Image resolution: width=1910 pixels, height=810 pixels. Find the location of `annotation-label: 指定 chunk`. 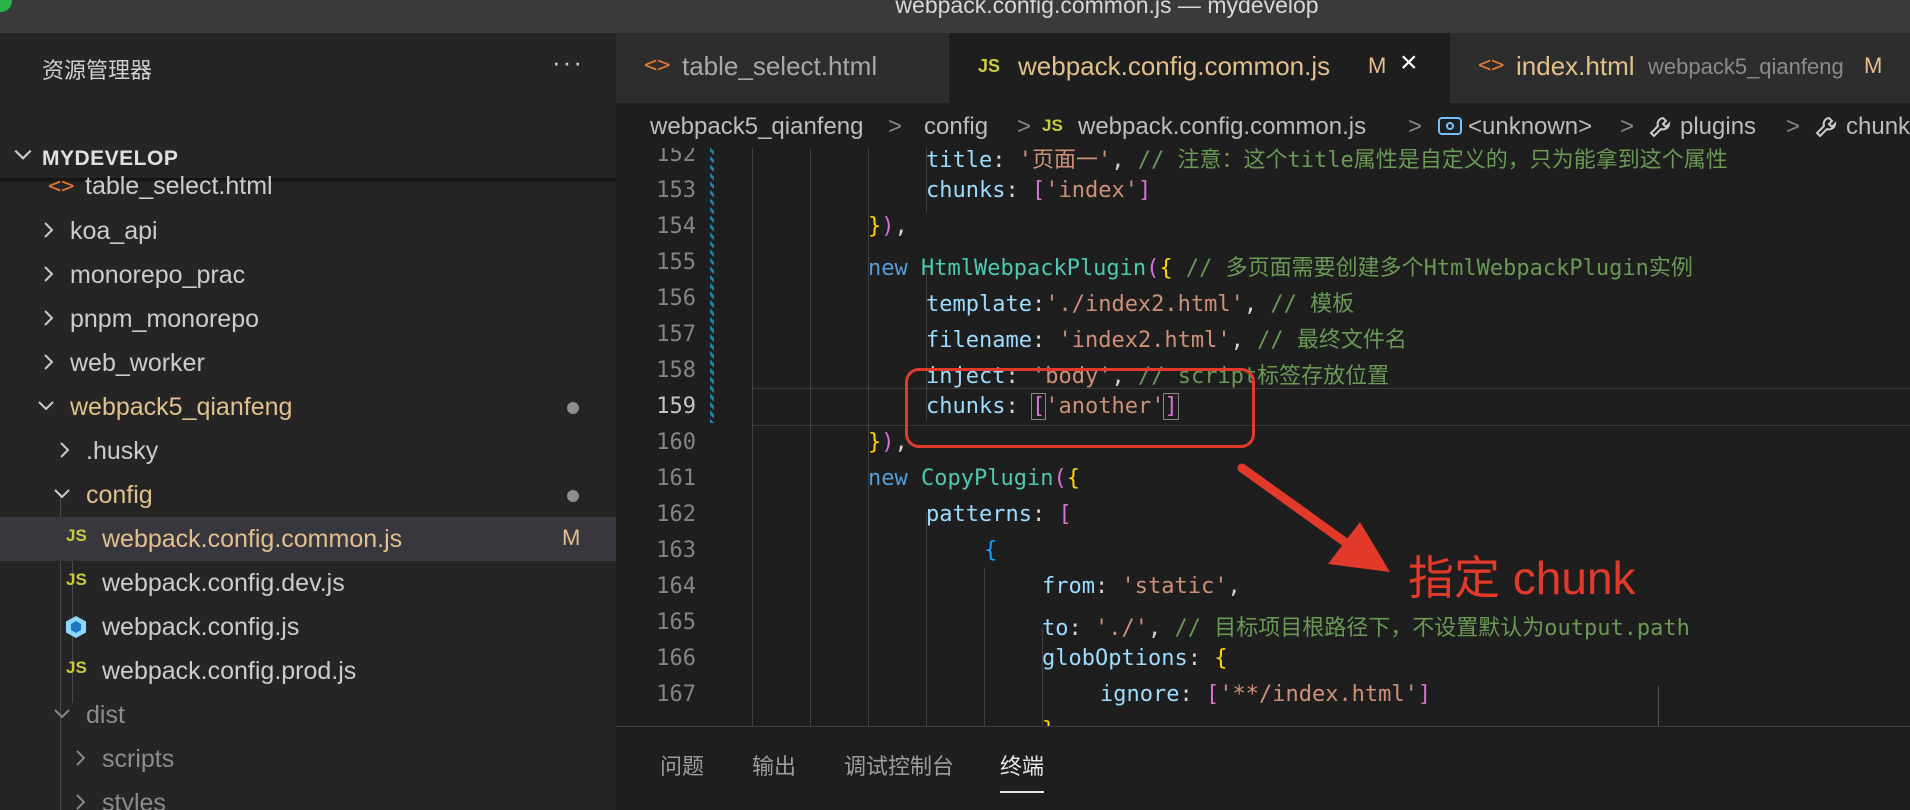

annotation-label: 指定 chunk is located at coordinates (1522, 578).